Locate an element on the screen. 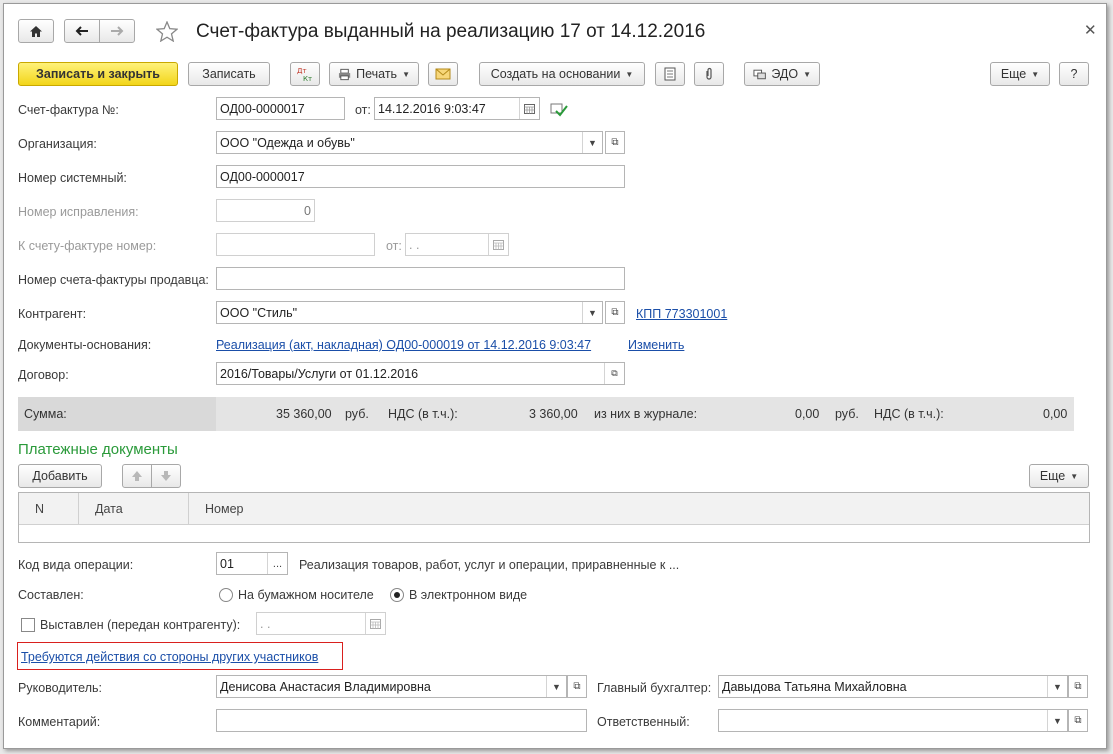  forward-button is located at coordinates (117, 31).